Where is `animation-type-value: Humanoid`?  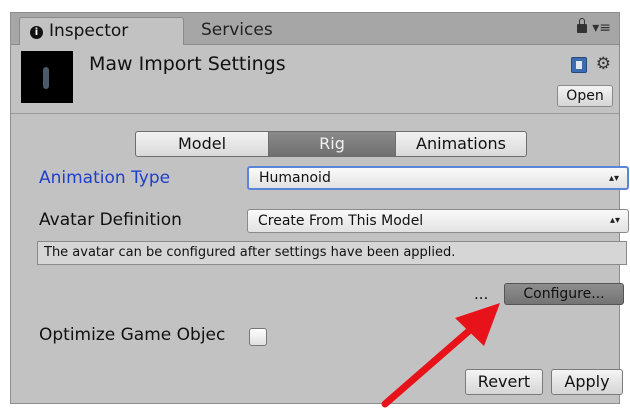 animation-type-value: Humanoid is located at coordinates (295, 178).